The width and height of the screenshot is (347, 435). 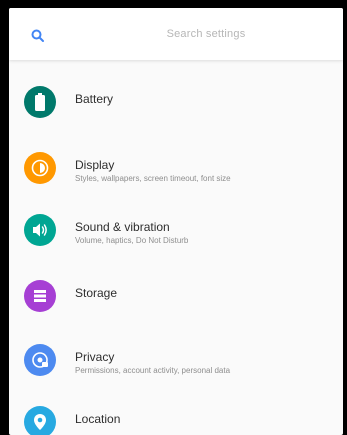 I want to click on settings-item-title: Display, so click(x=95, y=165).